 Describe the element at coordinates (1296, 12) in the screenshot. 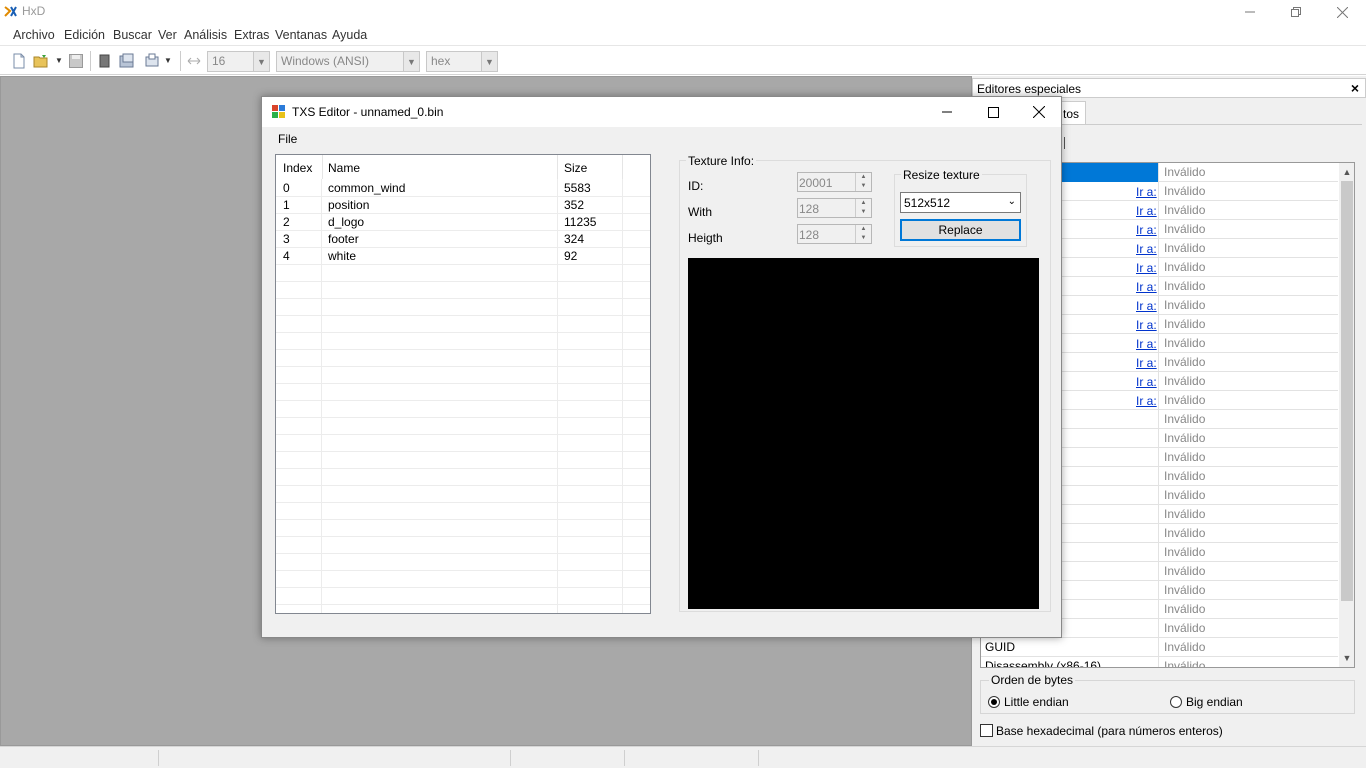

I see `restore-button` at that location.